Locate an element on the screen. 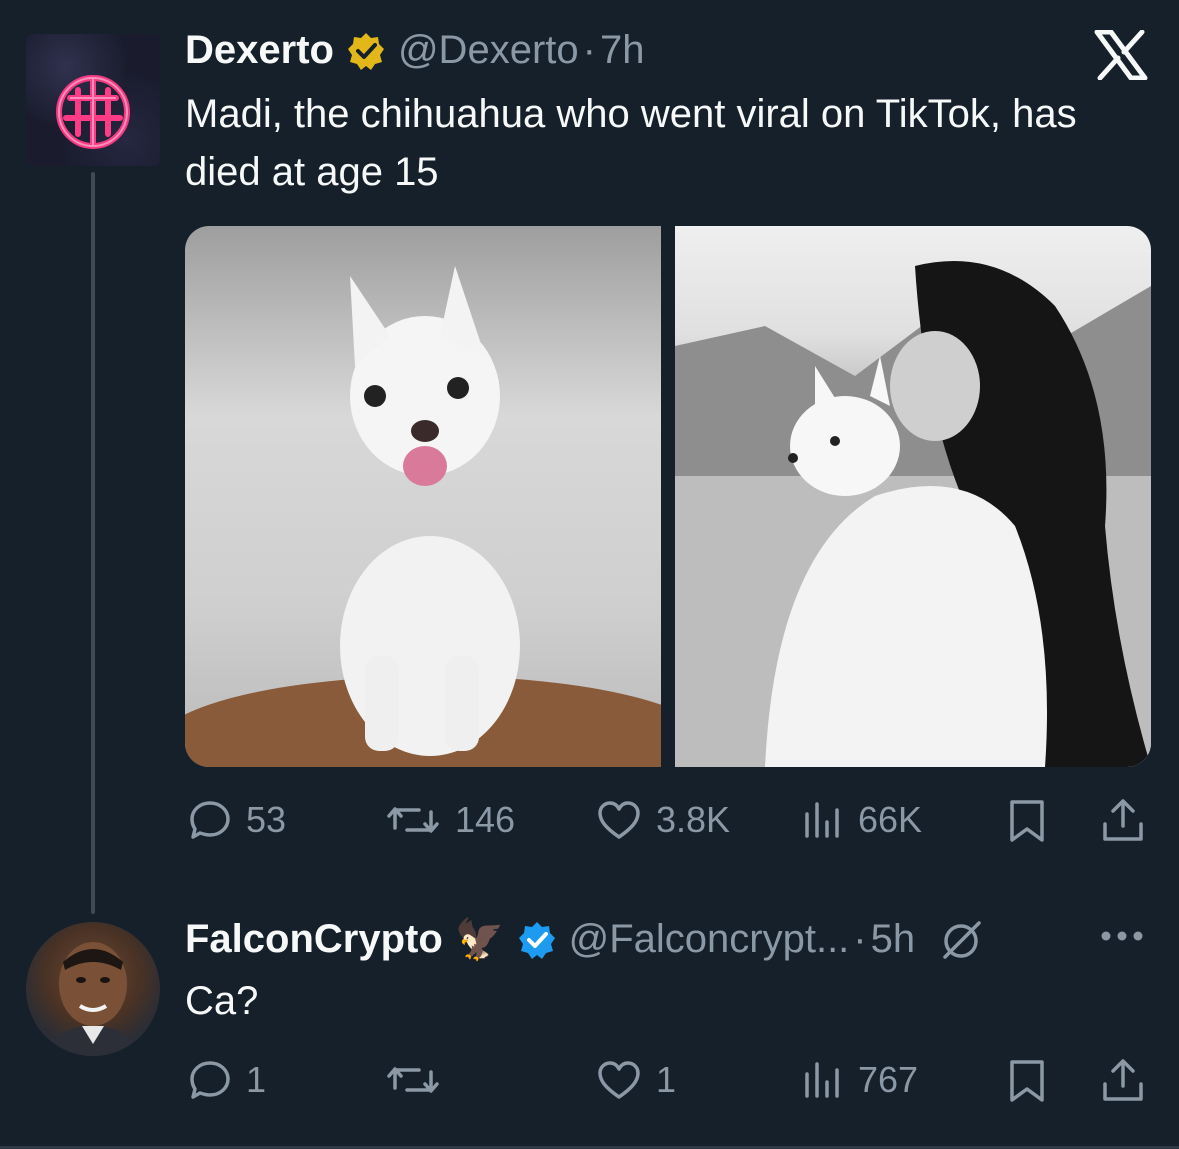 The image size is (1179, 1149). tweet2-reply-action: 1 is located at coordinates (227, 1080).